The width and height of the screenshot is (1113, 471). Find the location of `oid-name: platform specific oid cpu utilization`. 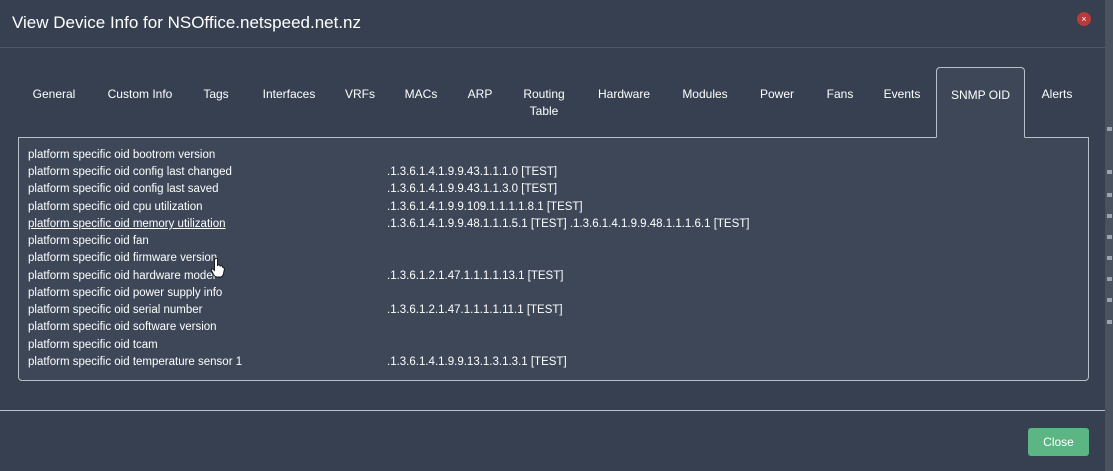

oid-name: platform specific oid cpu utilization is located at coordinates (115, 207).